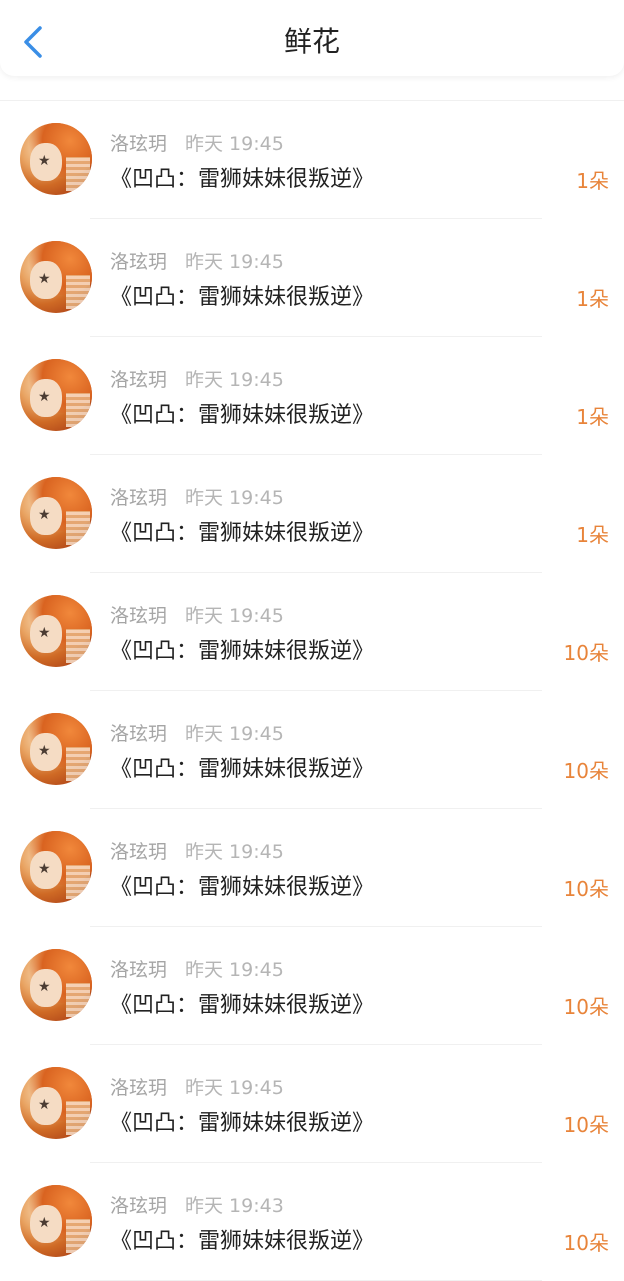 This screenshot has width=624, height=1281. I want to click on timestamp: 昨天 19:43, so click(234, 1206).